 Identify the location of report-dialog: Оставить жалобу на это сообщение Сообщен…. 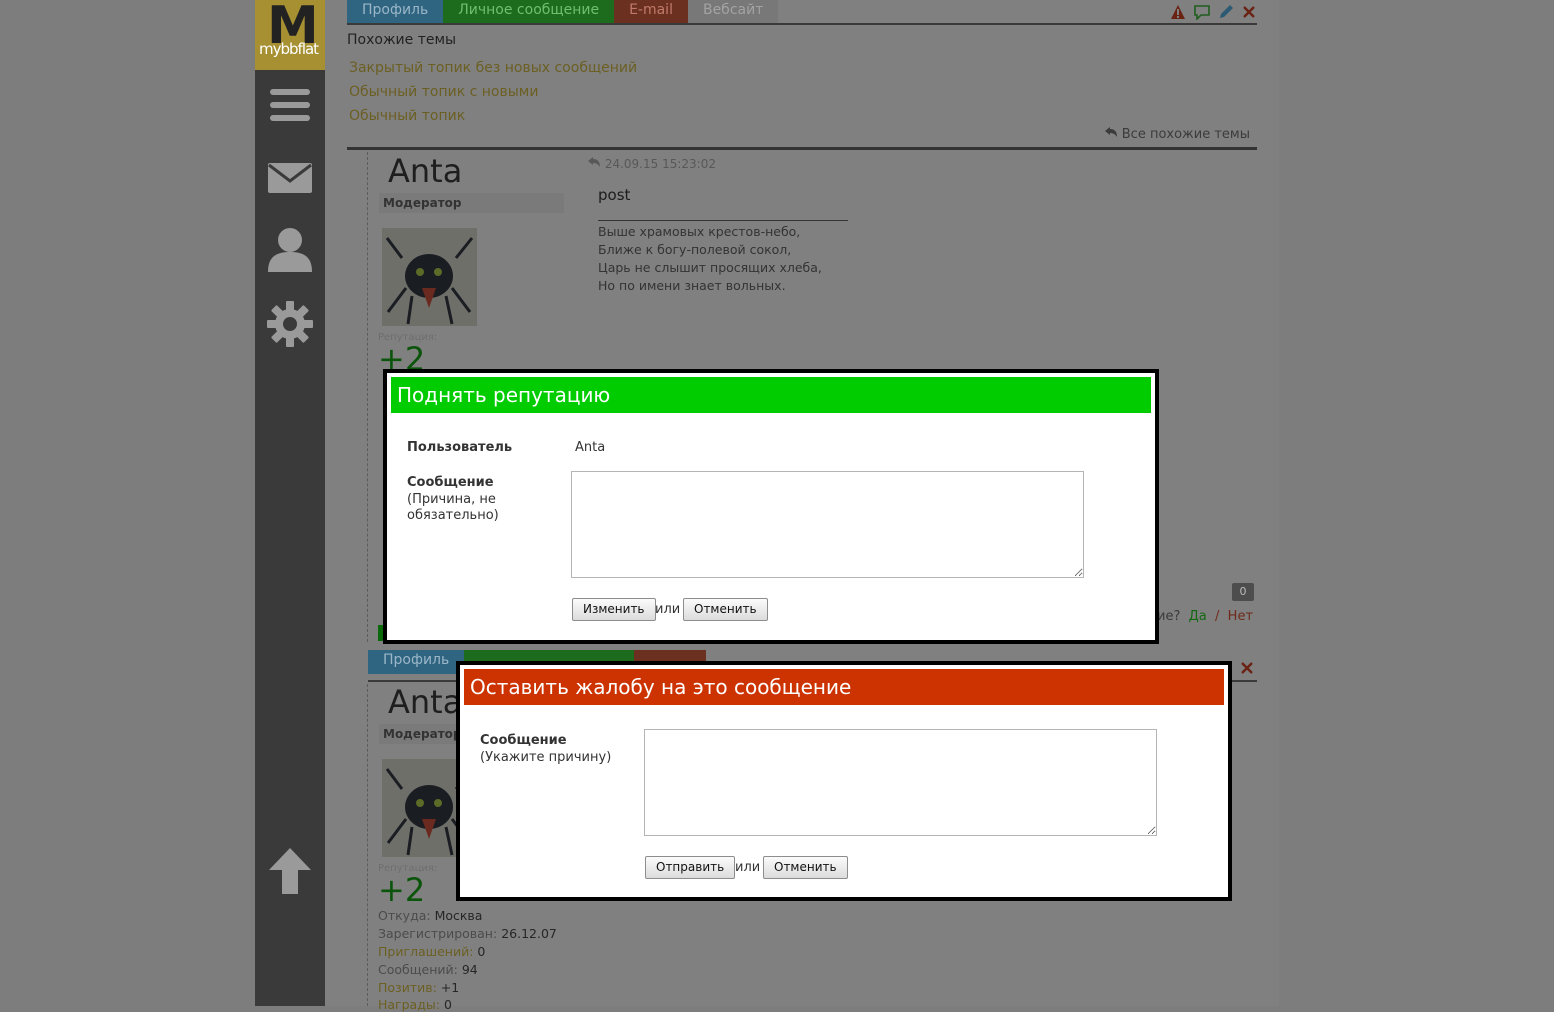
(844, 781).